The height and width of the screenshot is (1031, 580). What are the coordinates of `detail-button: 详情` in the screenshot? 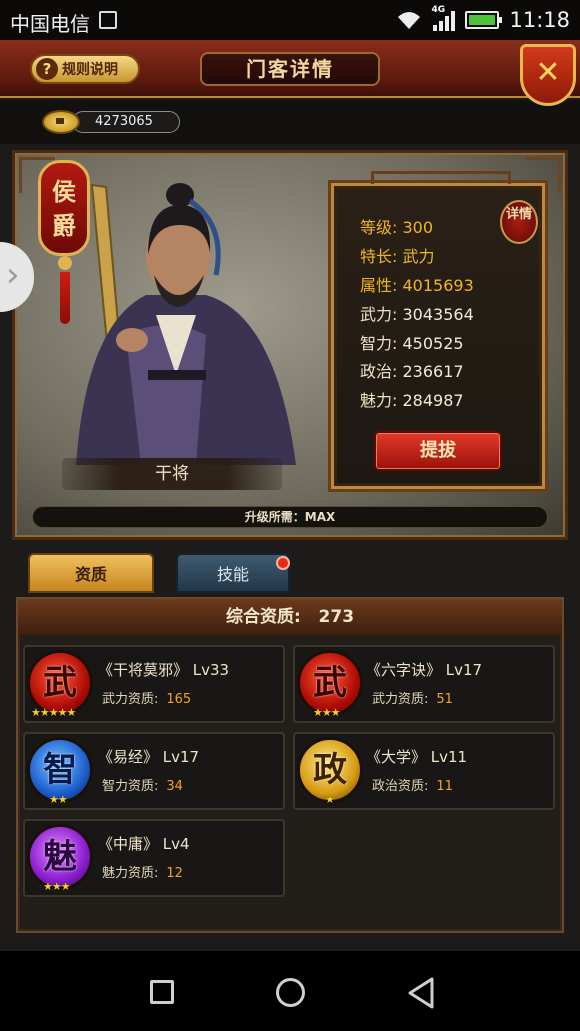 It's located at (519, 222).